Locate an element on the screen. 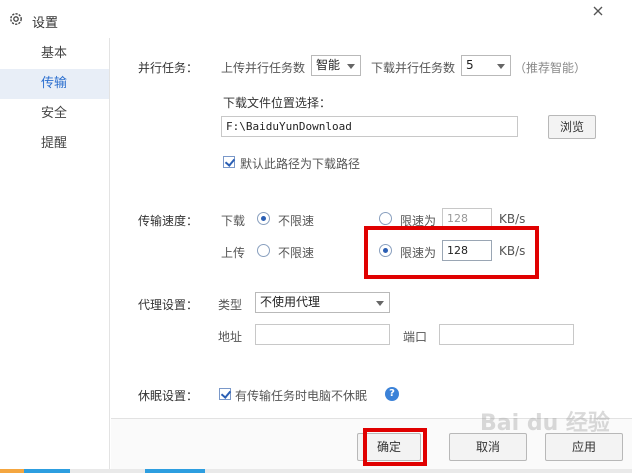  parallel-tasks-label: 并行任务： is located at coordinates (168, 68).